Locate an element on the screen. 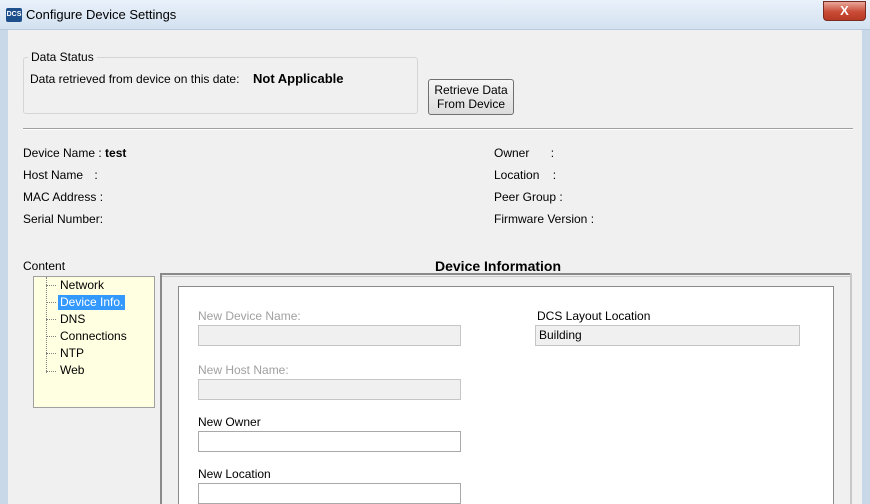  owner-row: Owner : is located at coordinates (524, 153).